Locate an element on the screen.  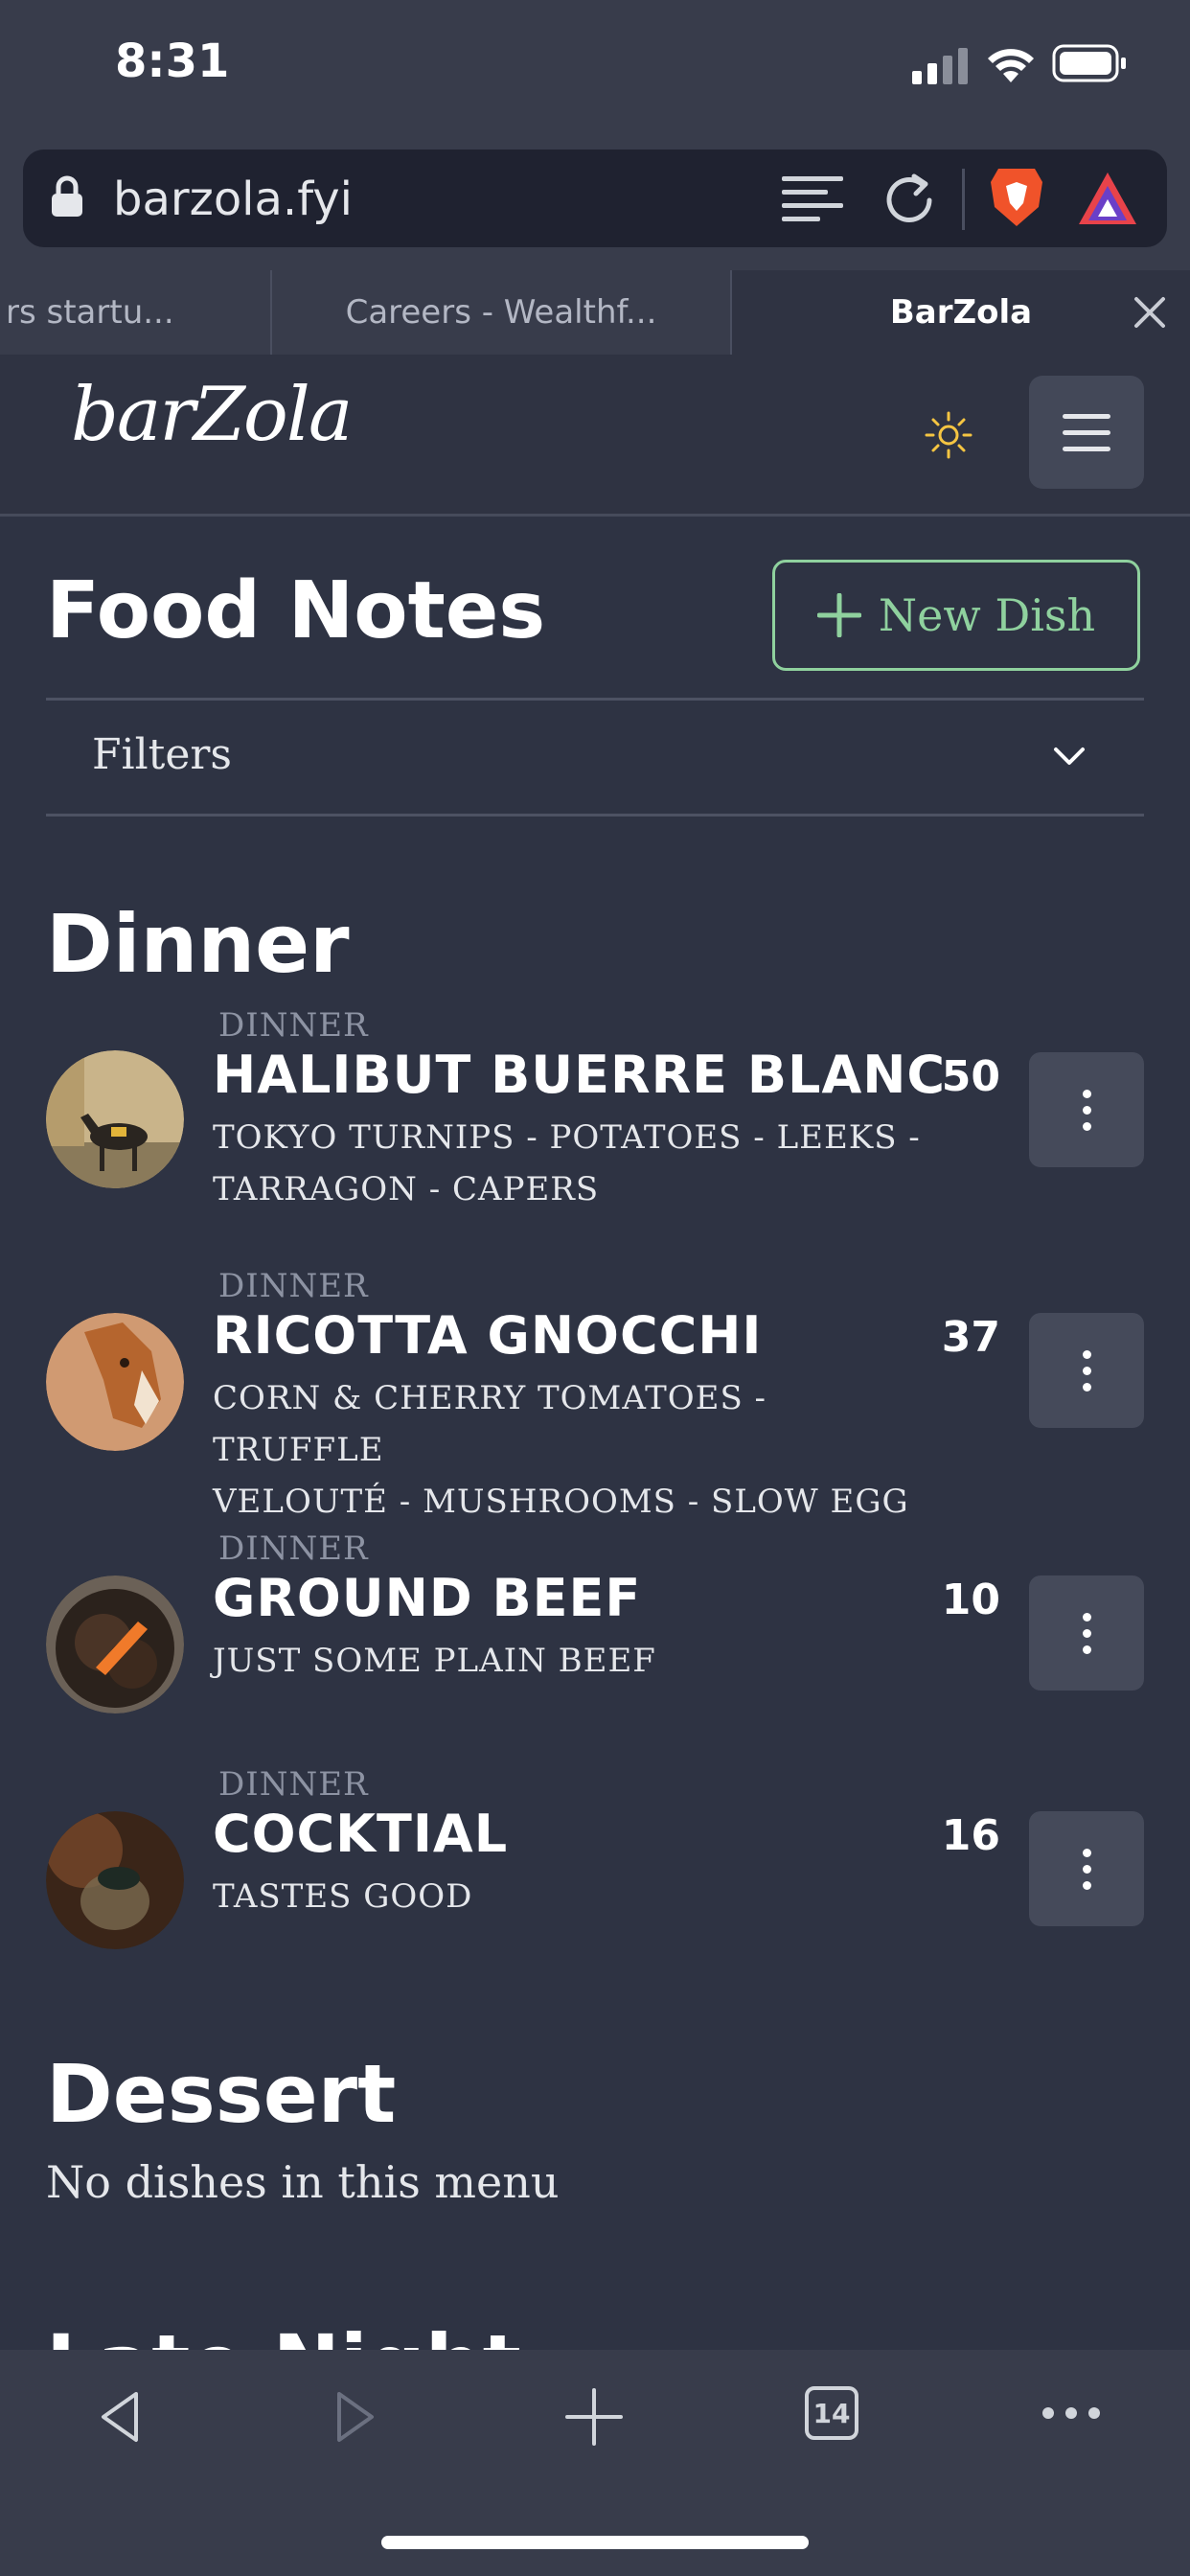
battery-icon is located at coordinates (1089, 63).